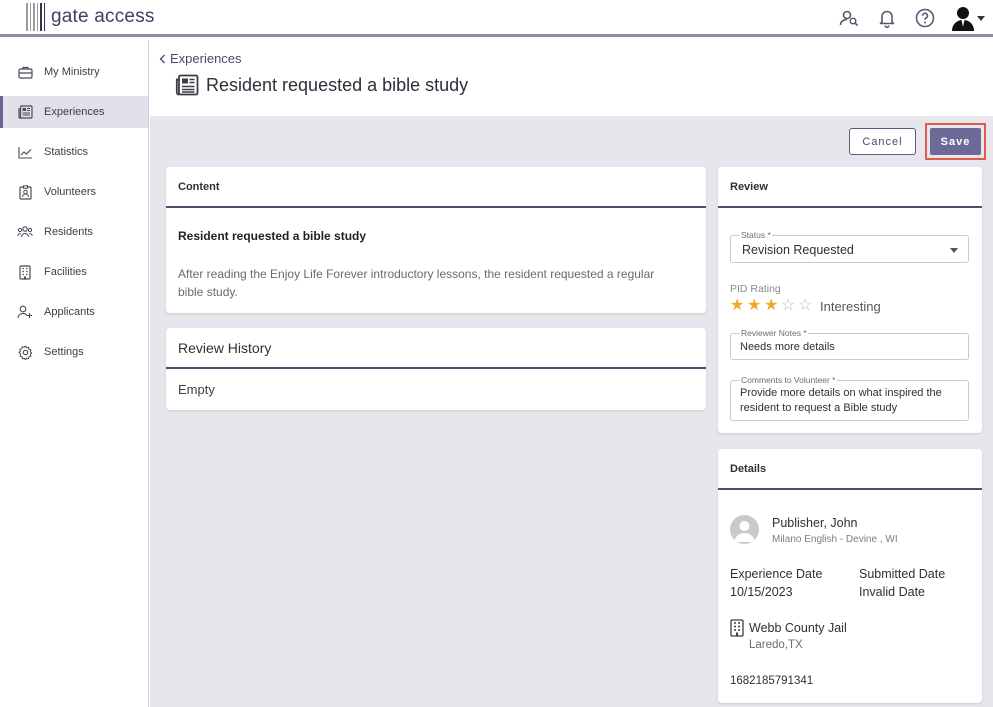 The image size is (993, 707). Describe the element at coordinates (849, 18) in the screenshot. I see `people-search-icon` at that location.